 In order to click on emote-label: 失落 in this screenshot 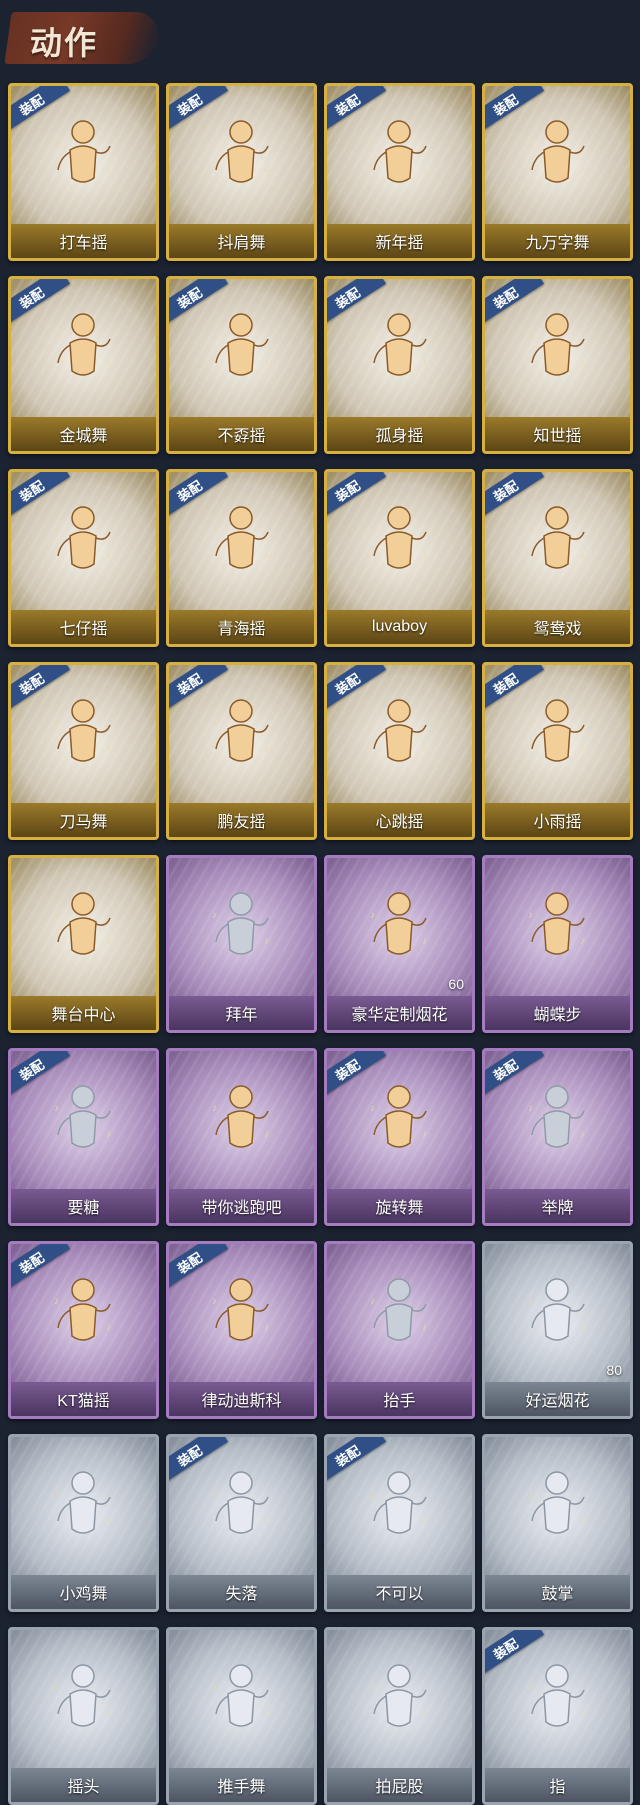, I will do `click(241, 1592)`.